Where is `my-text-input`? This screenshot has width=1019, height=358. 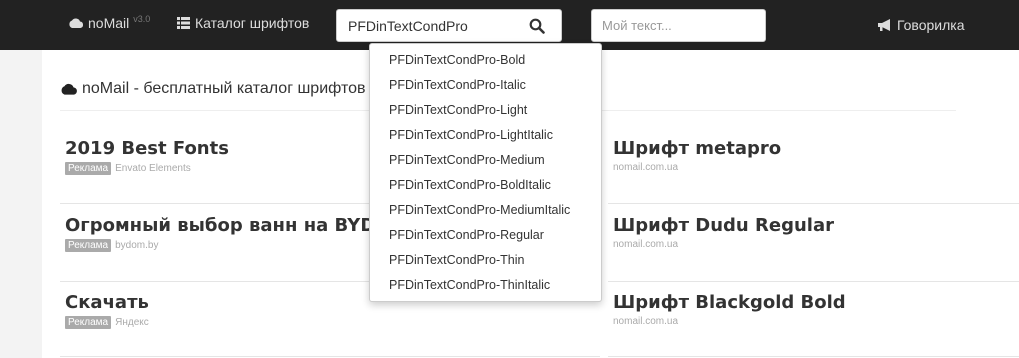 my-text-input is located at coordinates (678, 25).